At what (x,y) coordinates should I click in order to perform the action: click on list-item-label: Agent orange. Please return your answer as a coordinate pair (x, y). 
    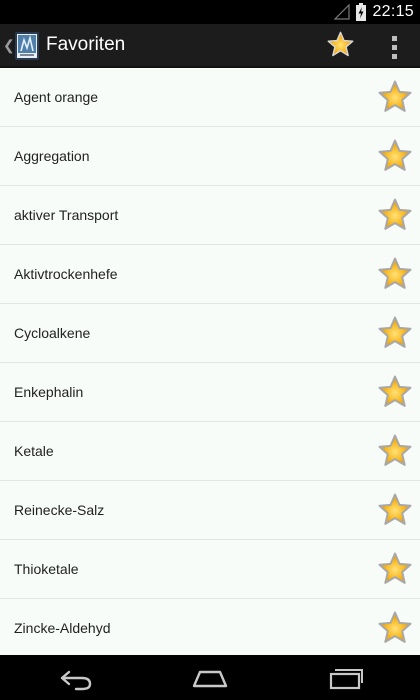
    Looking at the image, I should click on (56, 97).